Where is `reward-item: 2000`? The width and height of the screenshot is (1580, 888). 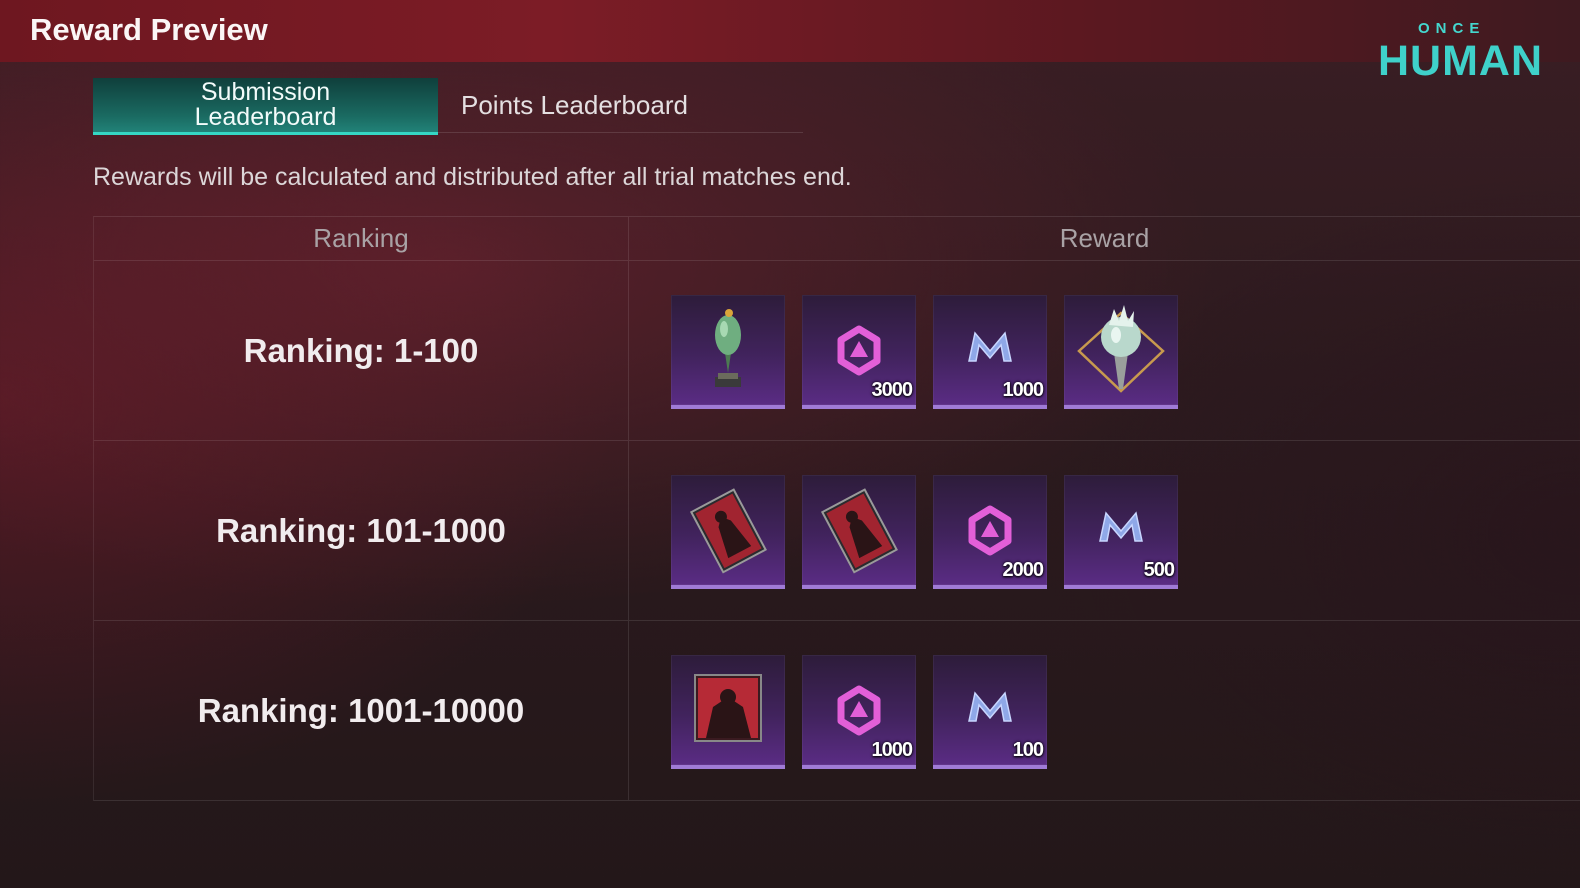
reward-item: 2000 is located at coordinates (990, 532).